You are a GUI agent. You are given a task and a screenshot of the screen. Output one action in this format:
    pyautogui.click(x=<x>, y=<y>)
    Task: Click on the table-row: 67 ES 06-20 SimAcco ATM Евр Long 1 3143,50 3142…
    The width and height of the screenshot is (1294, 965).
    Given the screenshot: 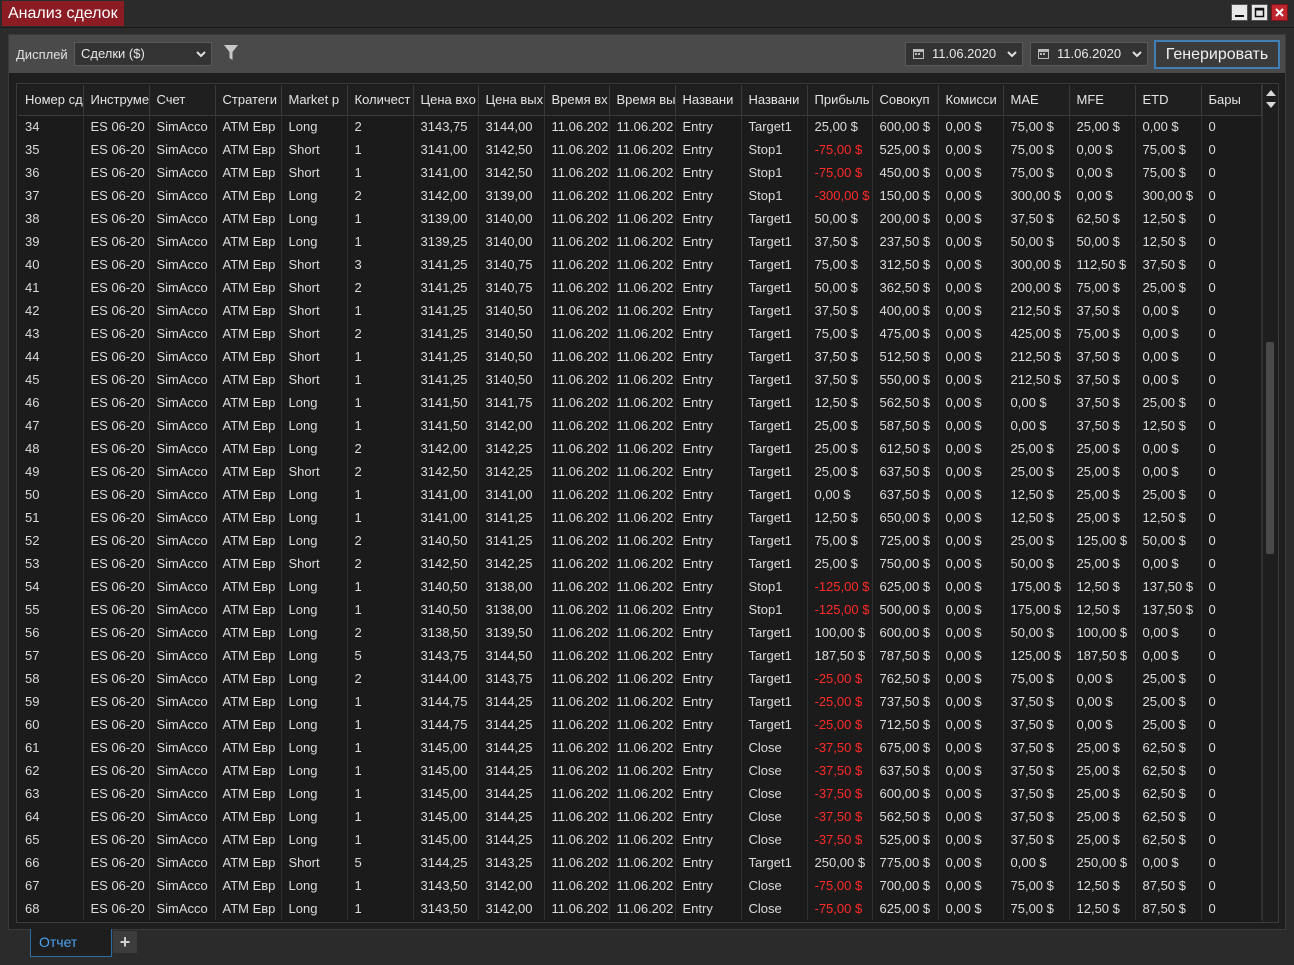 What is the action you would take?
    pyautogui.click(x=640, y=885)
    